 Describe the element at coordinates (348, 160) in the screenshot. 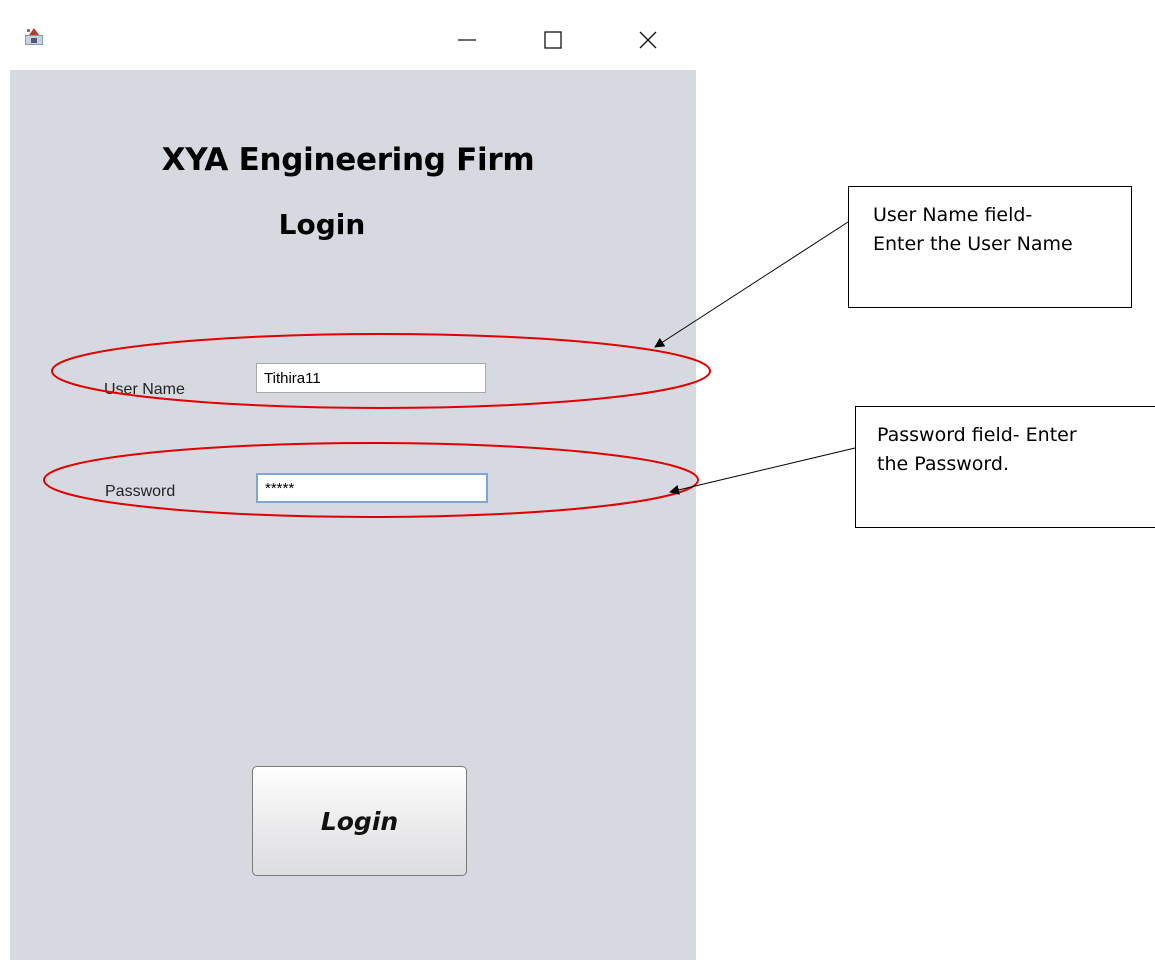

I see `company-heading: XYA Engineering Firm` at that location.